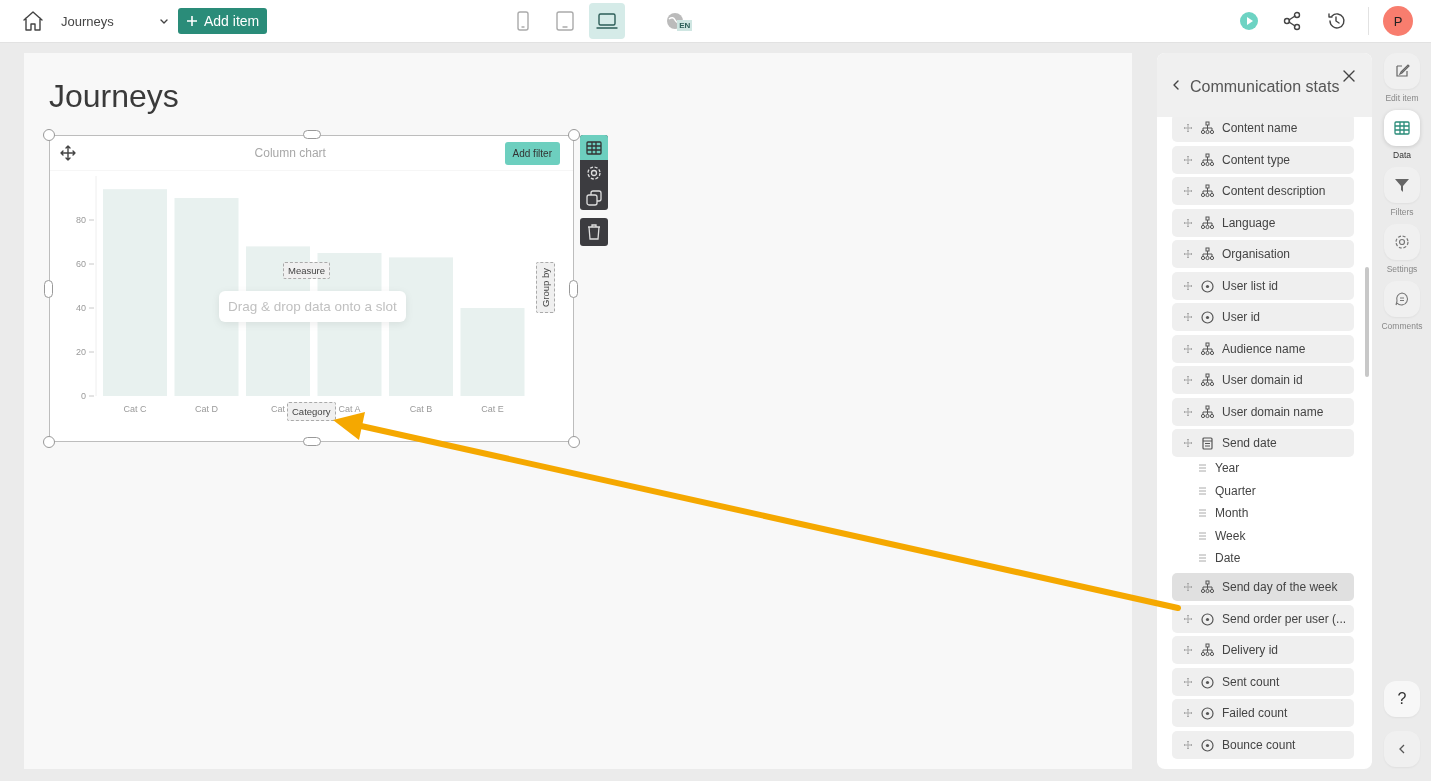 This screenshot has height=781, width=1431. Describe the element at coordinates (1263, 411) in the screenshot. I see `data-field: User domain name` at that location.